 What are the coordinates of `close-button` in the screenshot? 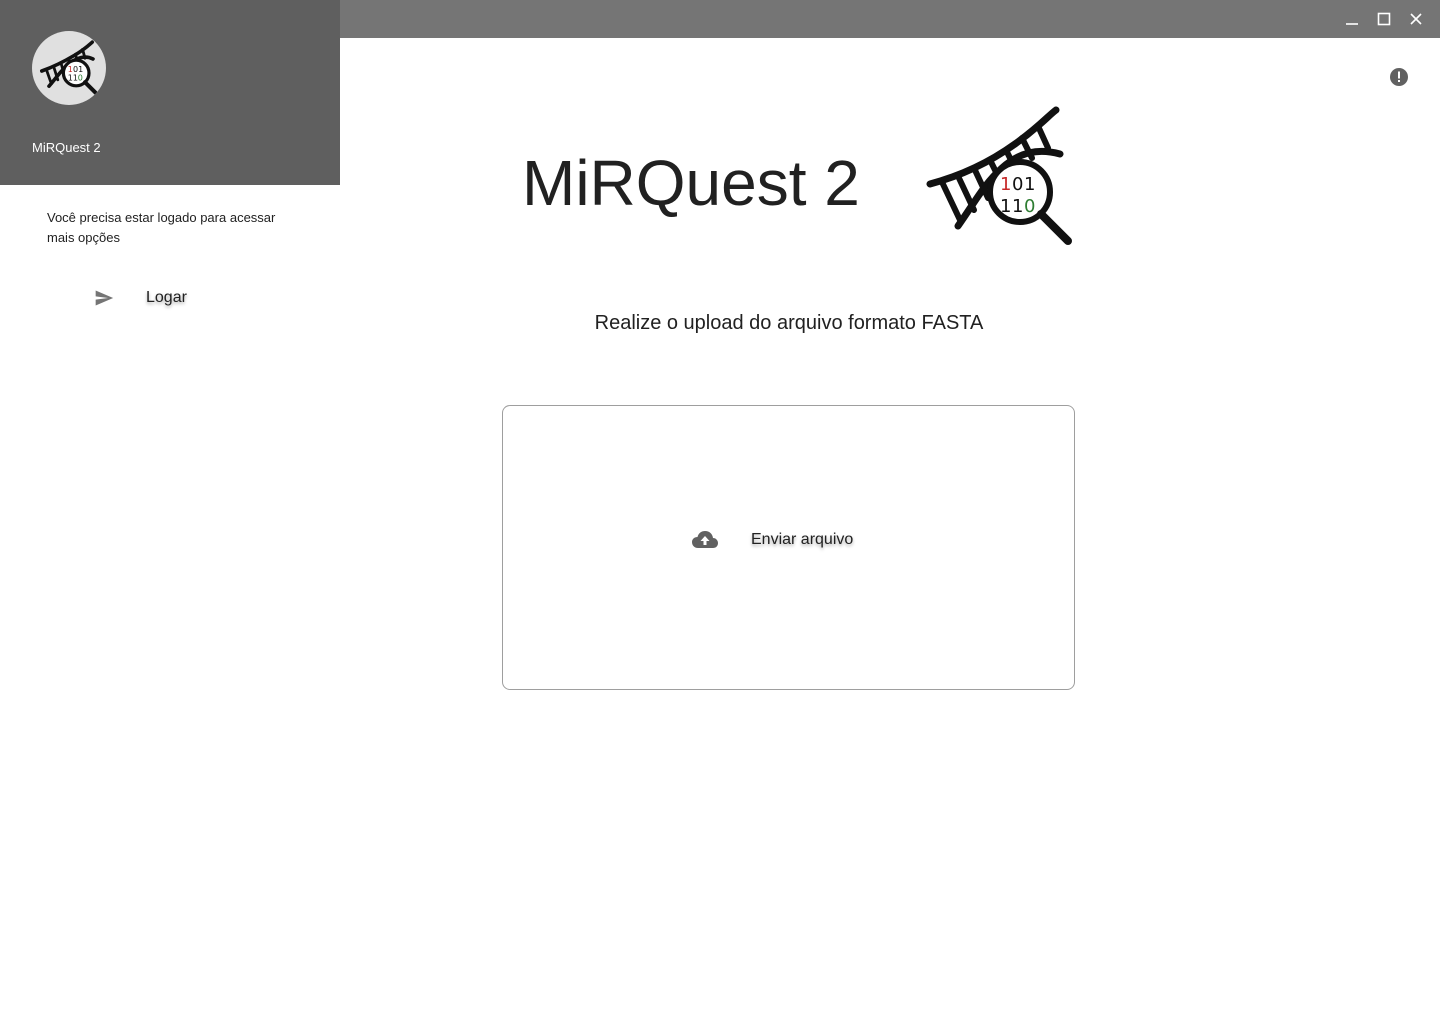 It's located at (1416, 19).